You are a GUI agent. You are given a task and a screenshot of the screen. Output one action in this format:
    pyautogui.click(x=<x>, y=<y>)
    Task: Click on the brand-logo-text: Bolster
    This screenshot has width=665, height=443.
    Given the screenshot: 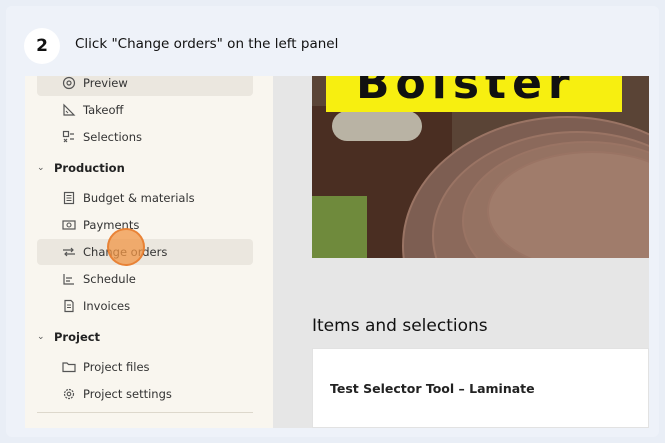 What is the action you would take?
    pyautogui.click(x=466, y=92)
    